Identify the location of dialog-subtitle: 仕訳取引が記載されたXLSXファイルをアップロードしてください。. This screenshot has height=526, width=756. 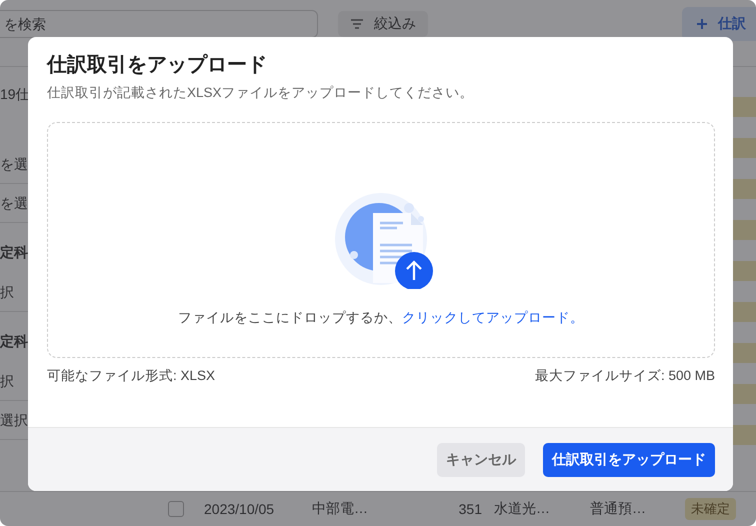
(261, 93).